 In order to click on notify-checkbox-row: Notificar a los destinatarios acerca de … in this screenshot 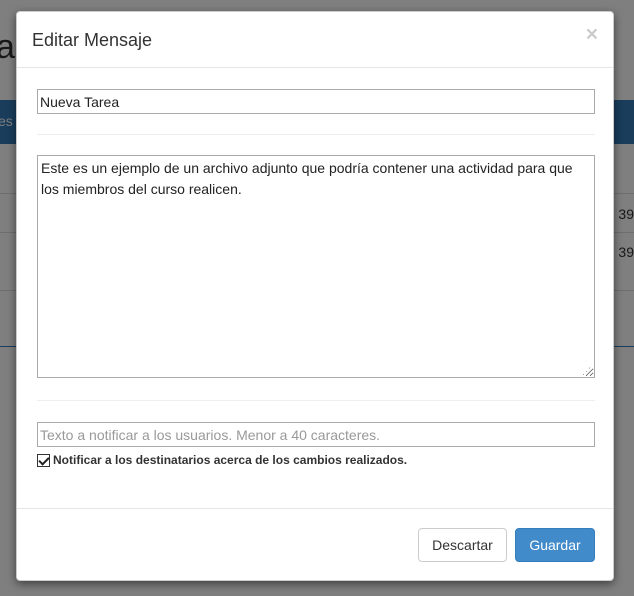, I will do `click(222, 460)`.